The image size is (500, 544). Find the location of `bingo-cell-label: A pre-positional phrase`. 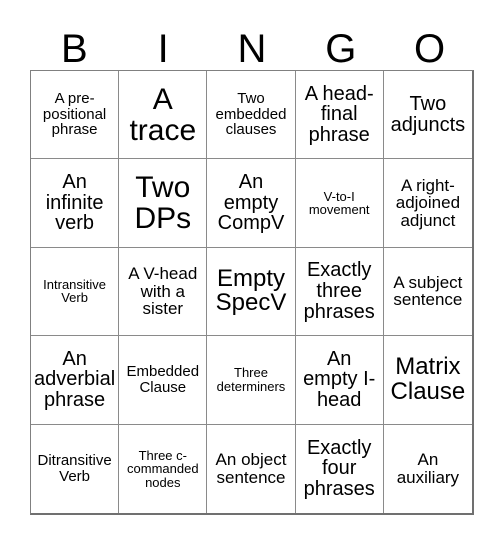

bingo-cell-label: A pre-positional phrase is located at coordinates (74, 114).